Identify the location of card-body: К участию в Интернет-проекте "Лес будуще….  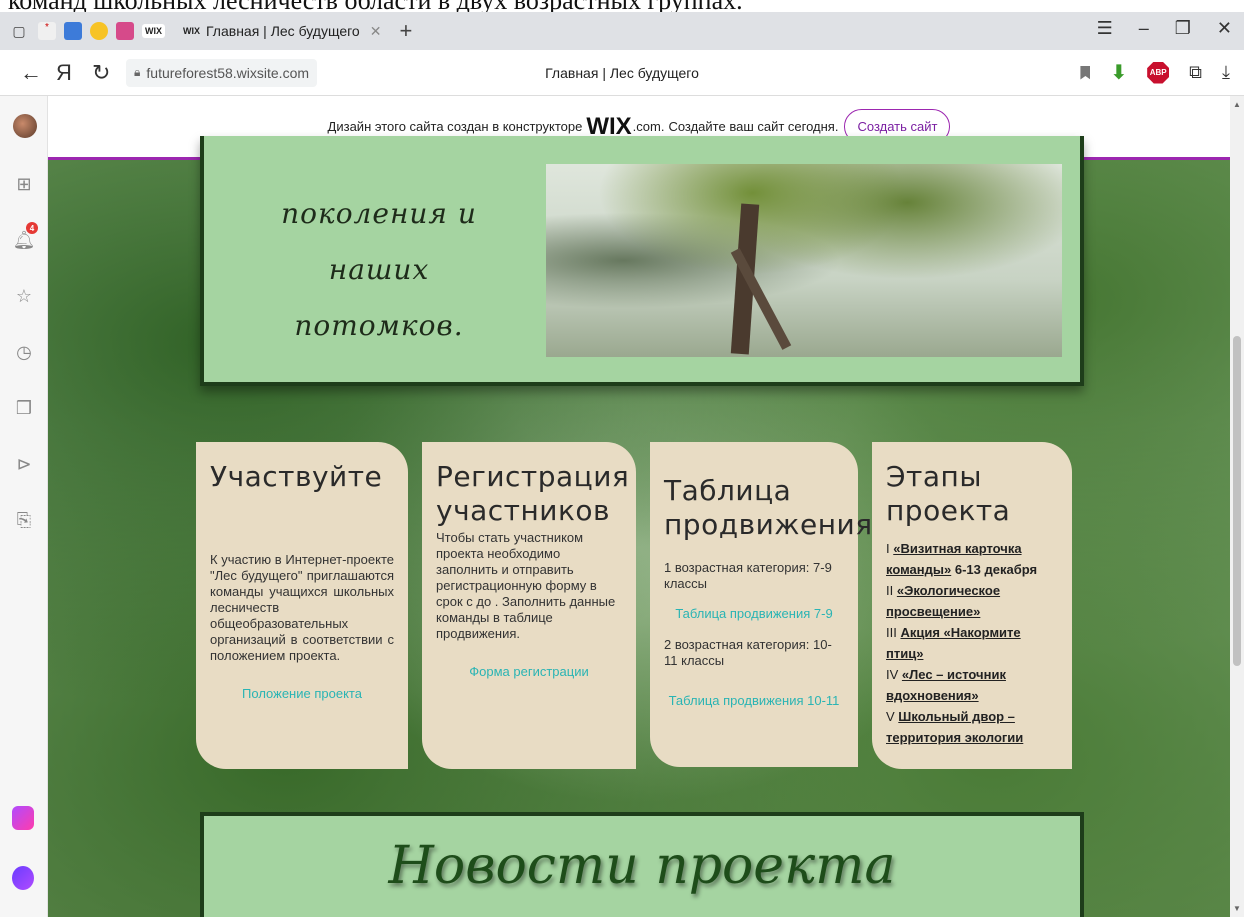
(302, 607).